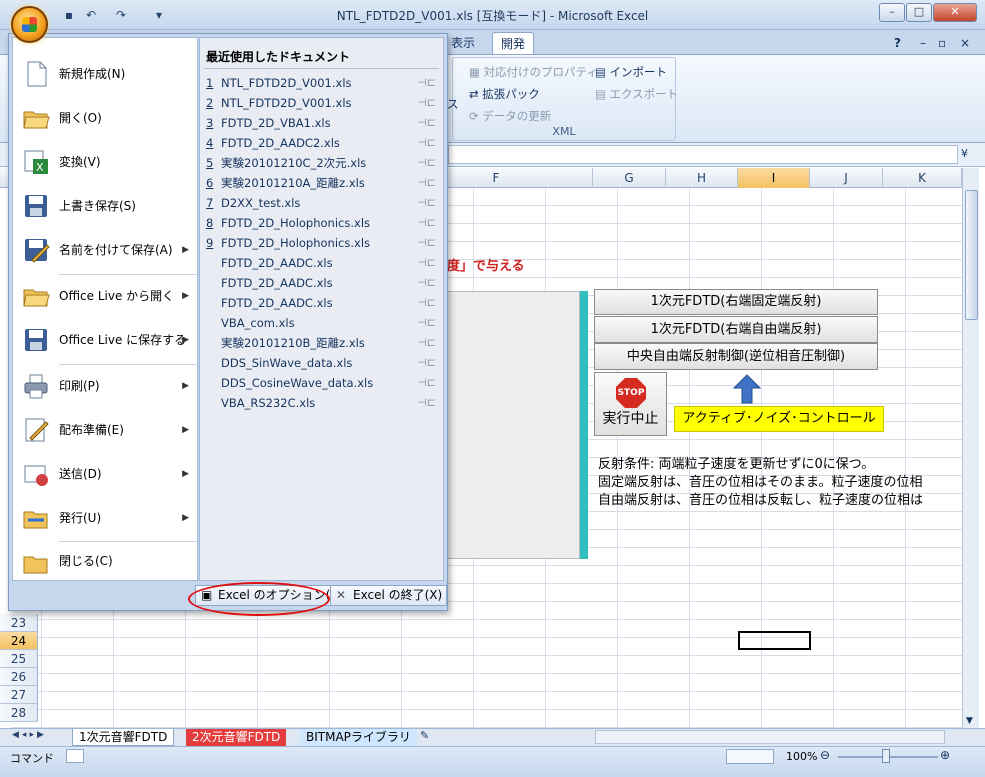 The width and height of the screenshot is (985, 777). Describe the element at coordinates (463, 43) in the screenshot. I see `tab-view: 表示` at that location.